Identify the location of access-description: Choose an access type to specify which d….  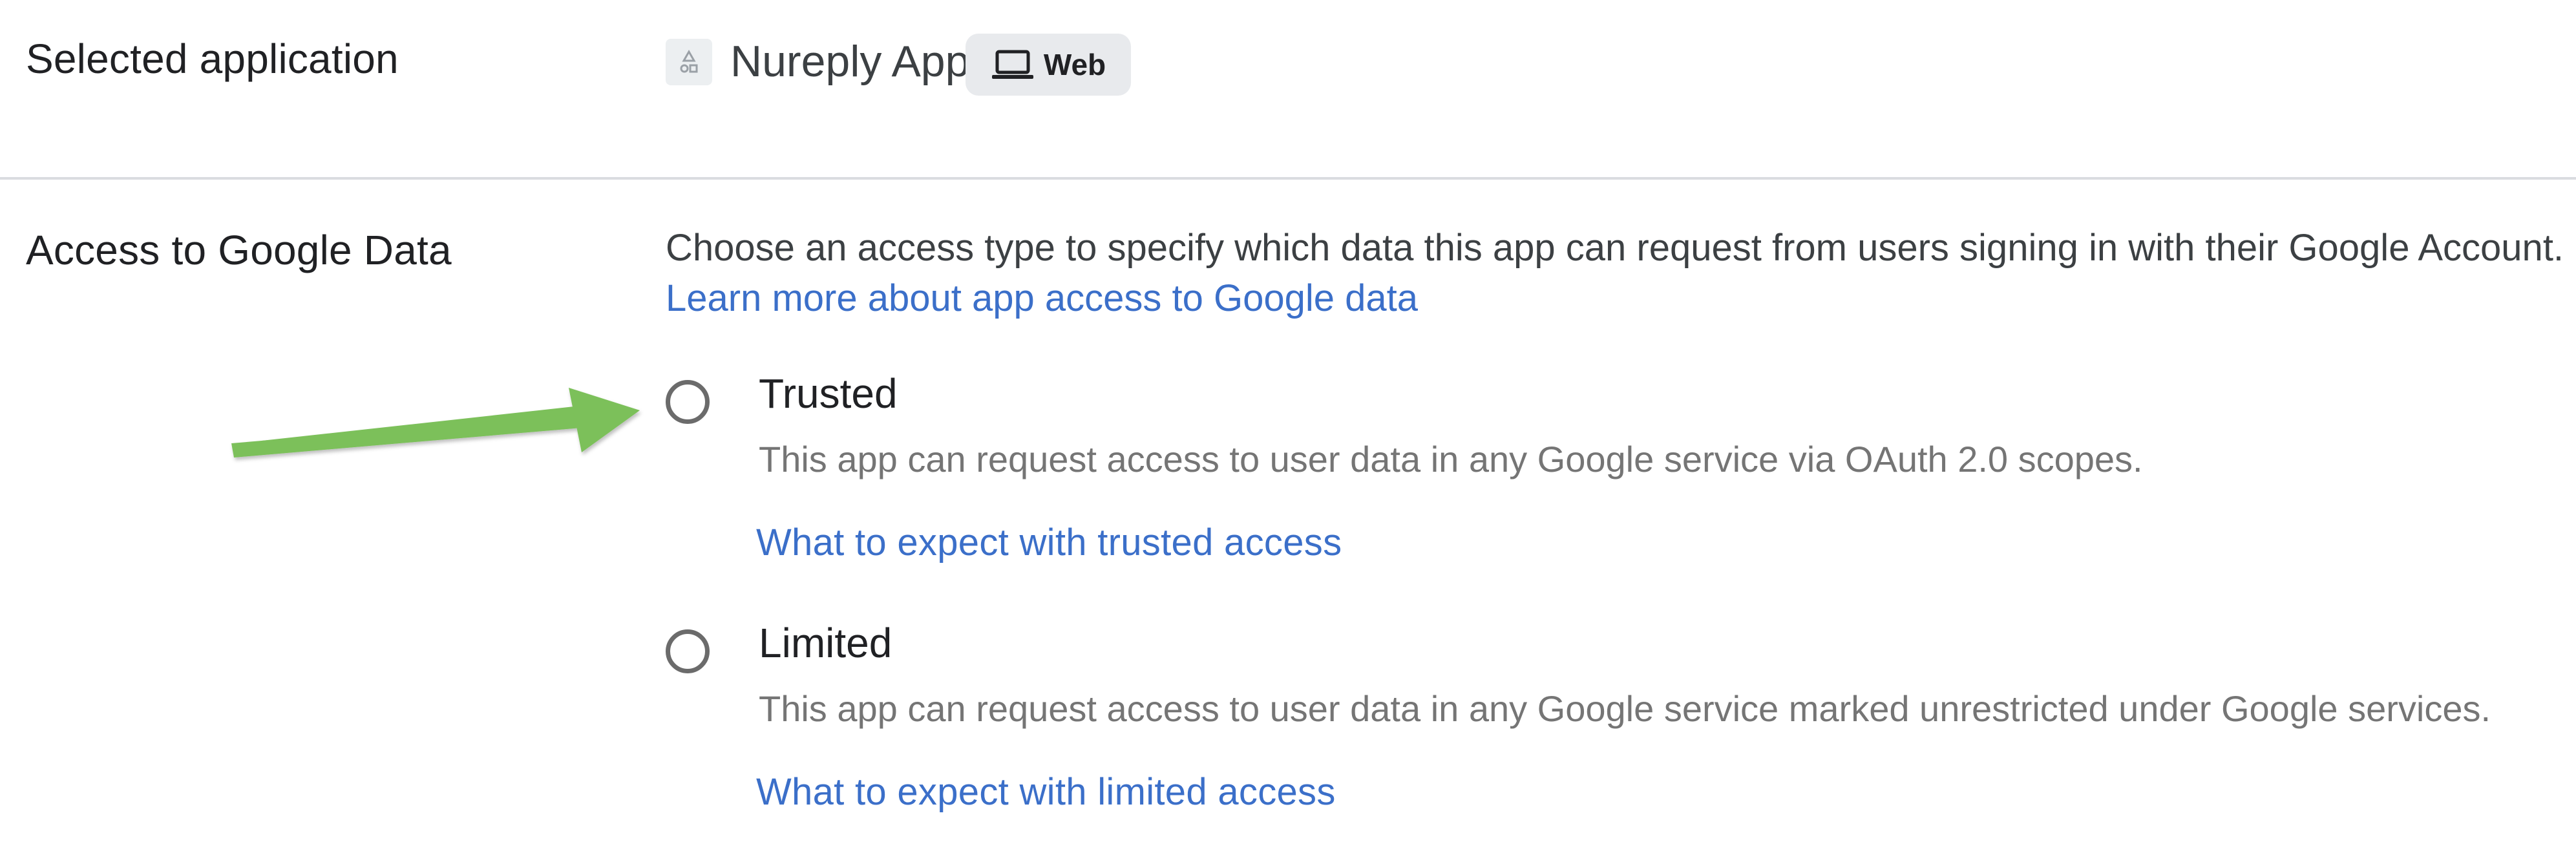
(1615, 248).